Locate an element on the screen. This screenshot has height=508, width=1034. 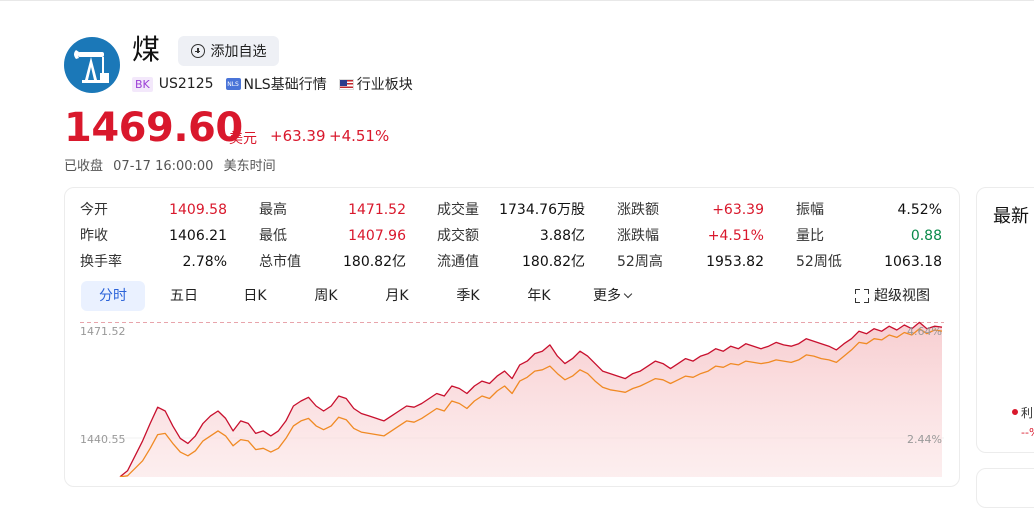
tab-4: 月K is located at coordinates (397, 296).